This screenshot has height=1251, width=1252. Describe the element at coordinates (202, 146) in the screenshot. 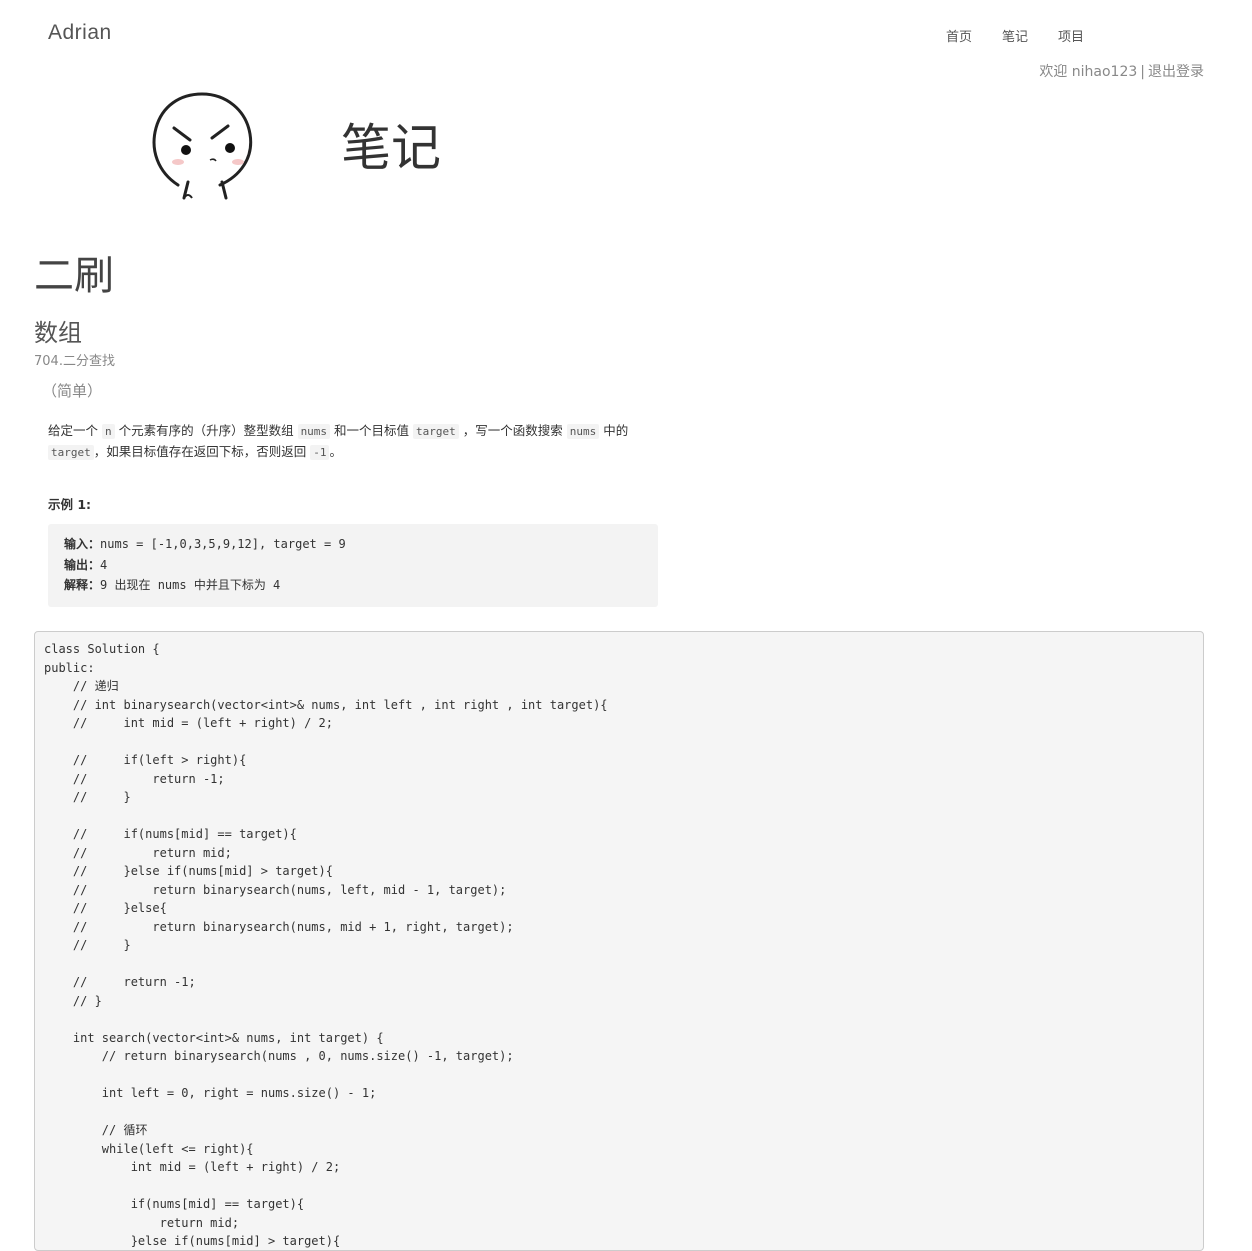

I see `avatar` at that location.